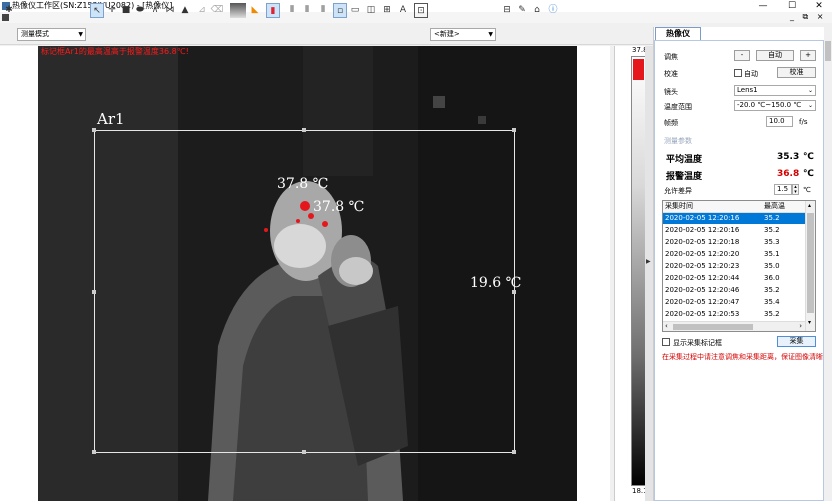  Describe the element at coordinates (51, 34) in the screenshot. I see `mode-select: 测量模式 ▼` at that location.